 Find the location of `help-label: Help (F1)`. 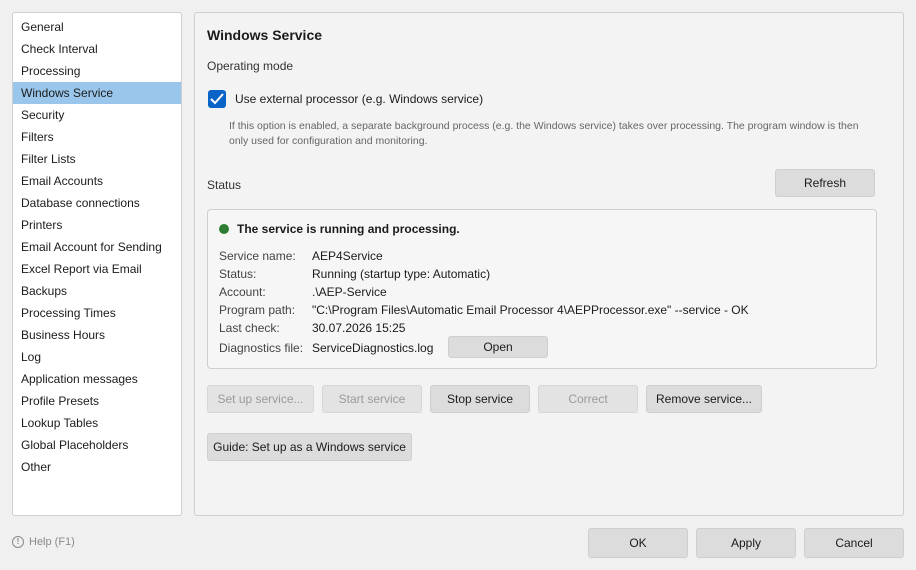

help-label: Help (F1) is located at coordinates (52, 542).